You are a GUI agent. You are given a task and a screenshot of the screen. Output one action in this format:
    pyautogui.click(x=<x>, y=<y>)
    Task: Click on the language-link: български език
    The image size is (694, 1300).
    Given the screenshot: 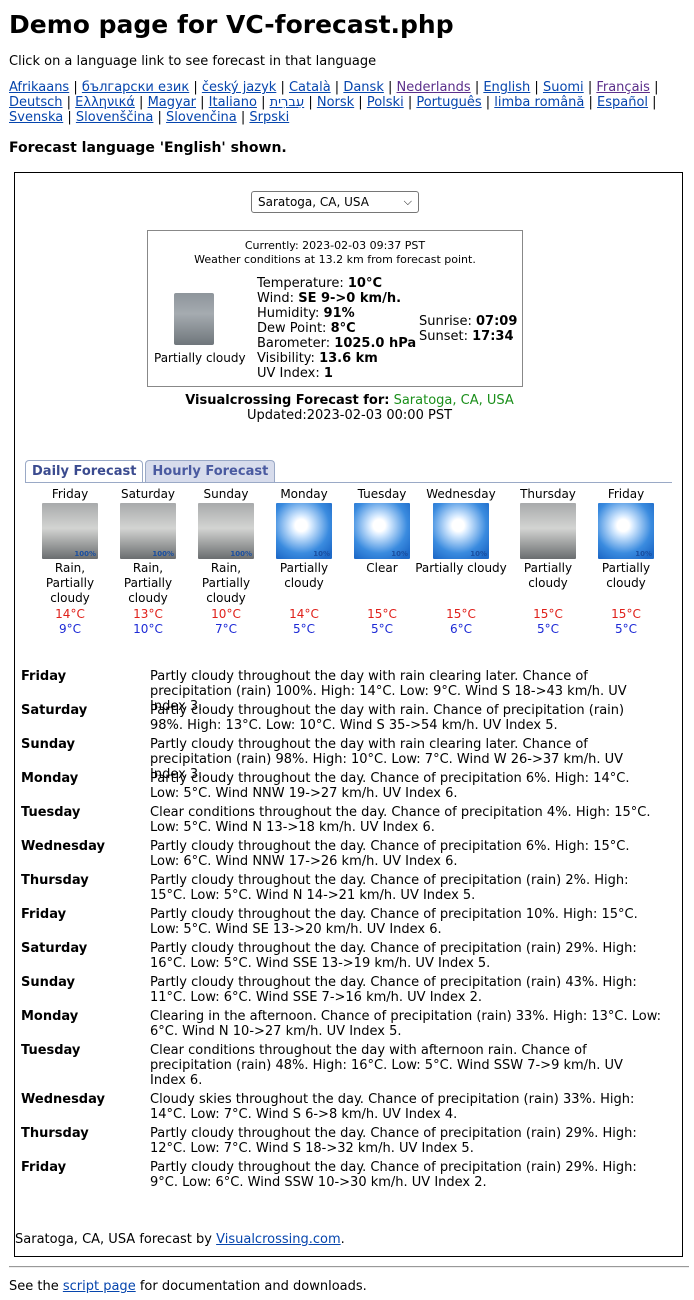 What is the action you would take?
    pyautogui.click(x=135, y=87)
    